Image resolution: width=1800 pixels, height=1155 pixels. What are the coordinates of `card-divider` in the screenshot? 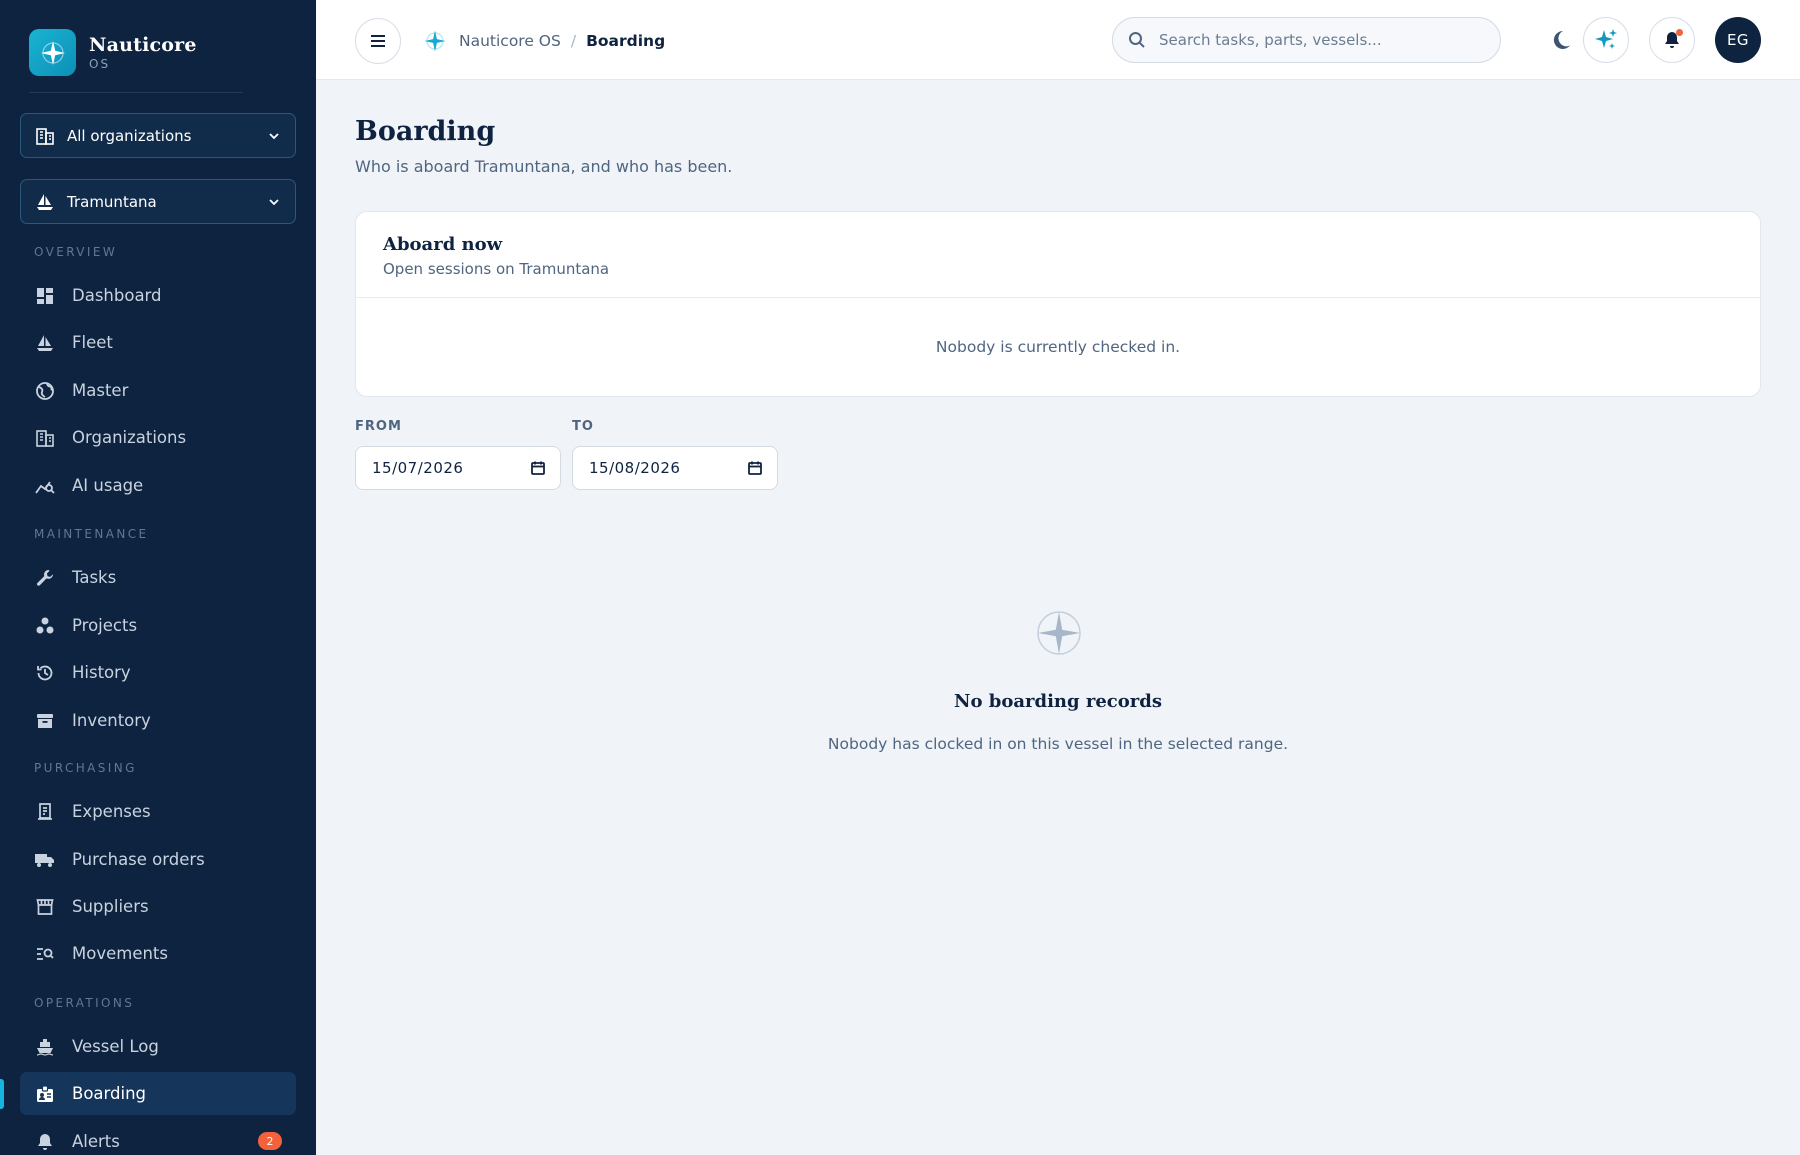 It's located at (1058, 297).